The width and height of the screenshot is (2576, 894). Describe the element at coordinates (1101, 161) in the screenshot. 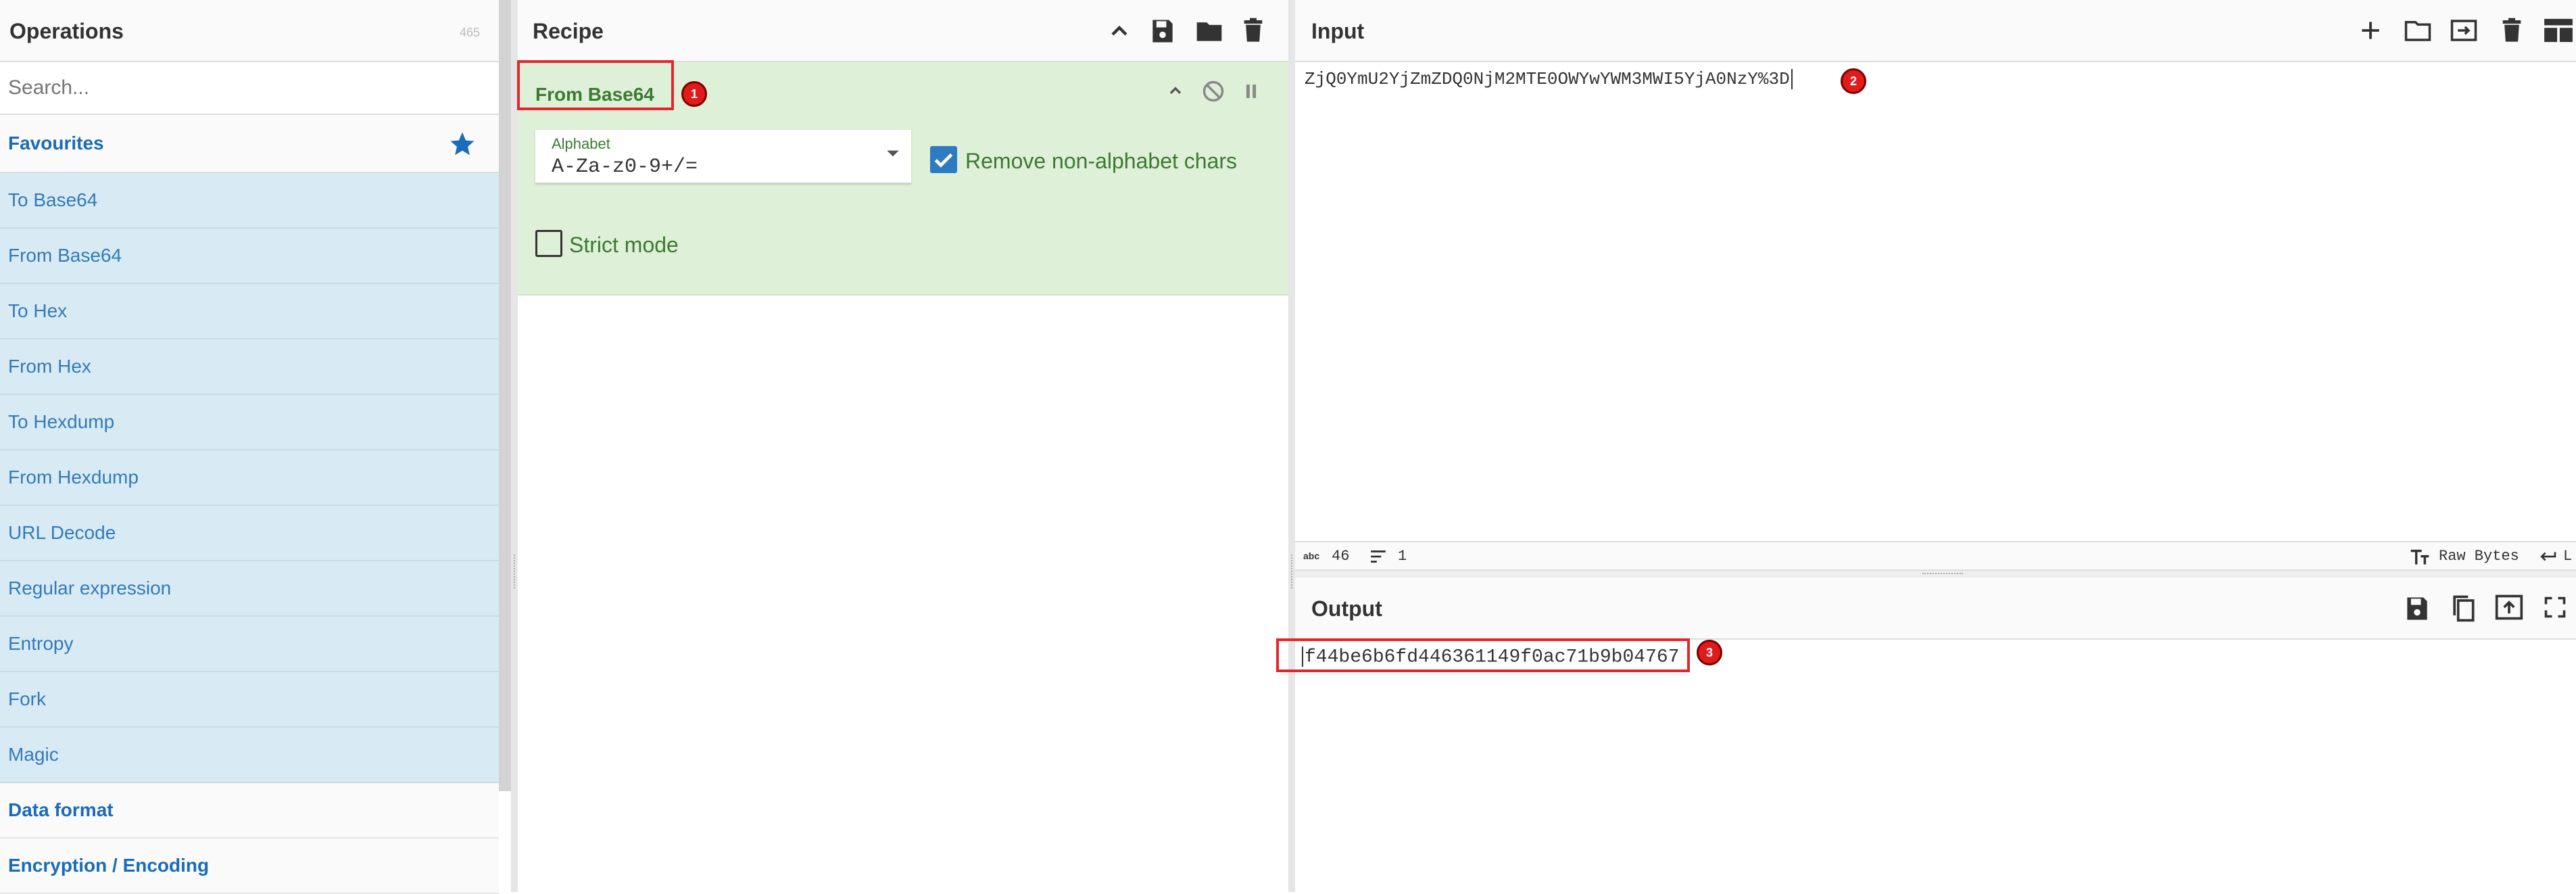

I see `remove-non-alphabet-label: Remove non-alphabet chars` at that location.